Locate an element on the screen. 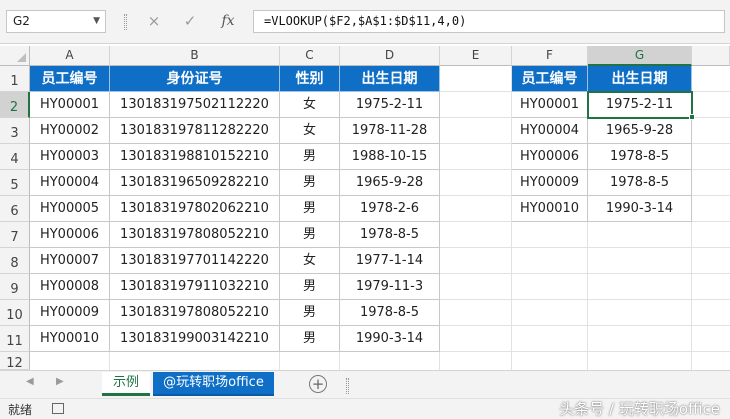 This screenshot has height=419, width=730. employee-table-cell: HY00002 is located at coordinates (70, 131).